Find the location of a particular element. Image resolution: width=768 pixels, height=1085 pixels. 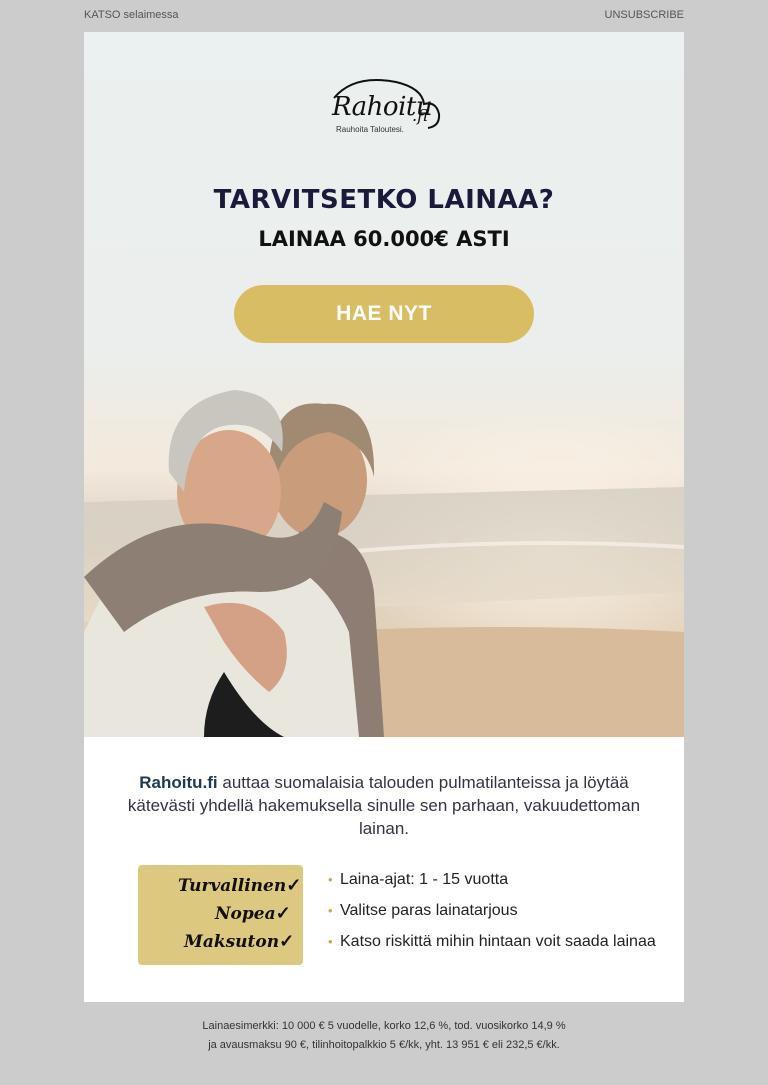

badge-label: Turvallinen is located at coordinates (232, 886).